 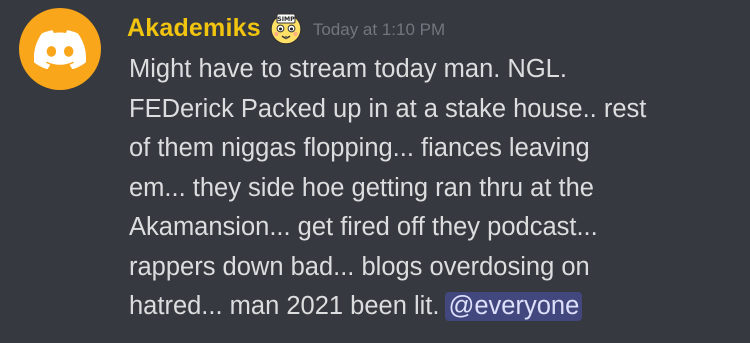 I want to click on avatar, so click(x=60, y=49).